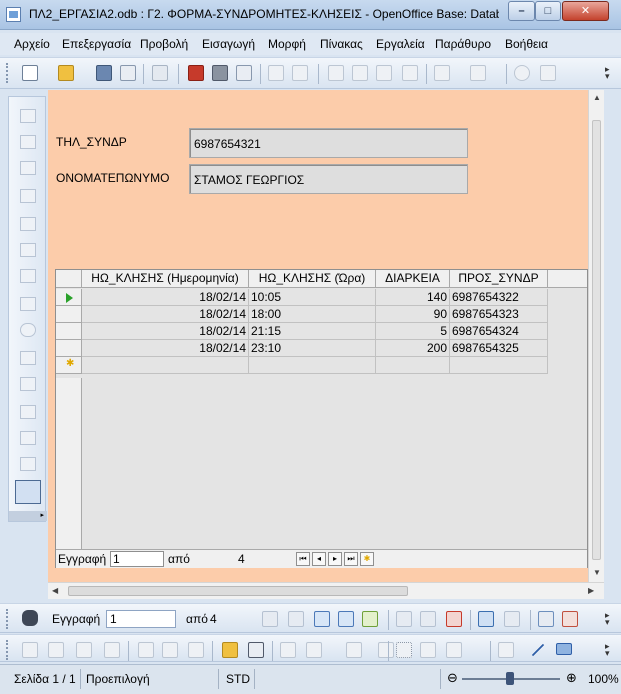 Image resolution: width=621 pixels, height=694 pixels. I want to click on refresh-icon, so click(486, 619).